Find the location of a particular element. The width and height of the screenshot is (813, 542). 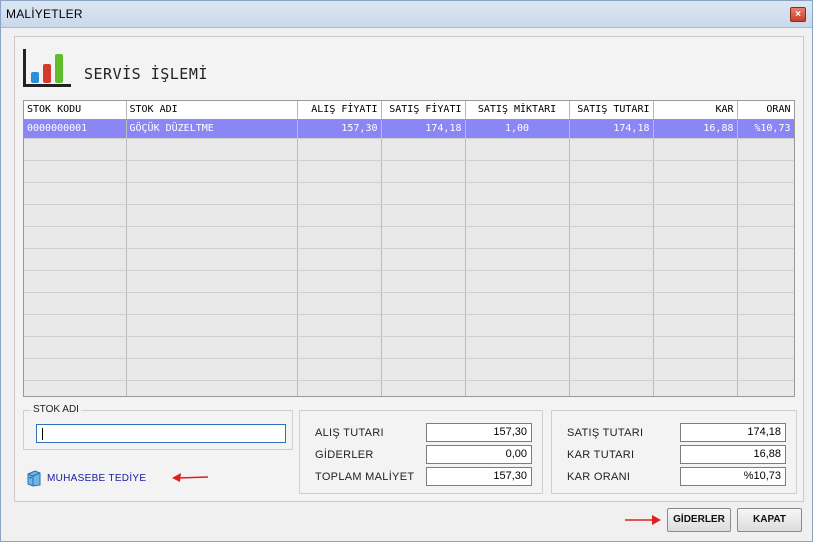

toplam-maliyet-label: TOPLAM MALİYET is located at coordinates (365, 477).